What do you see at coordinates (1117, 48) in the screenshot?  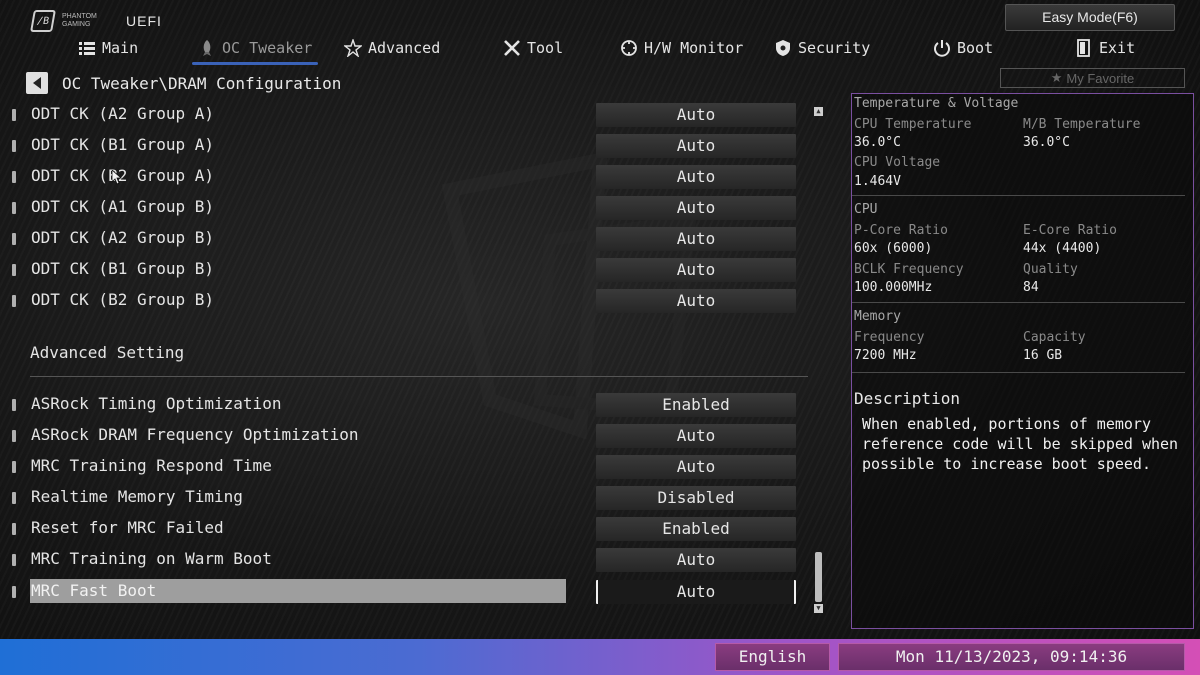 I see `tab-label: Exit` at bounding box center [1117, 48].